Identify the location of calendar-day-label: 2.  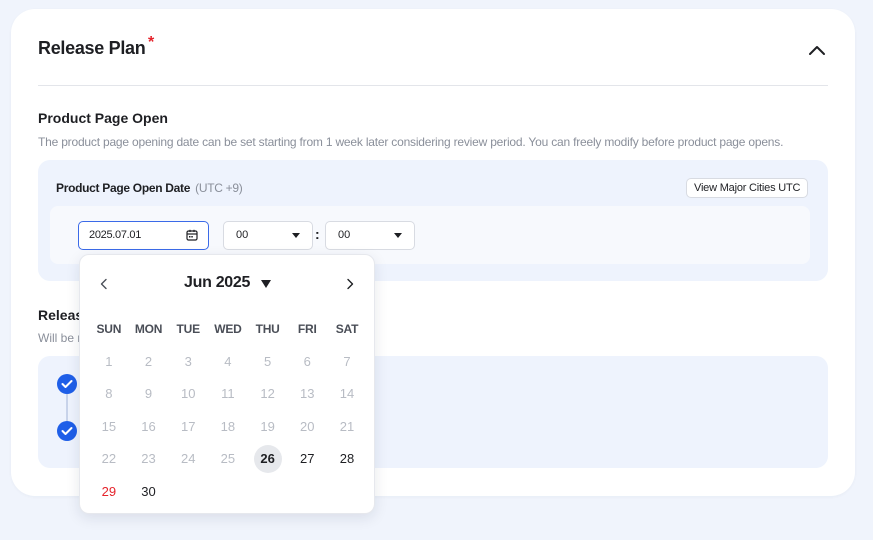
(148, 361).